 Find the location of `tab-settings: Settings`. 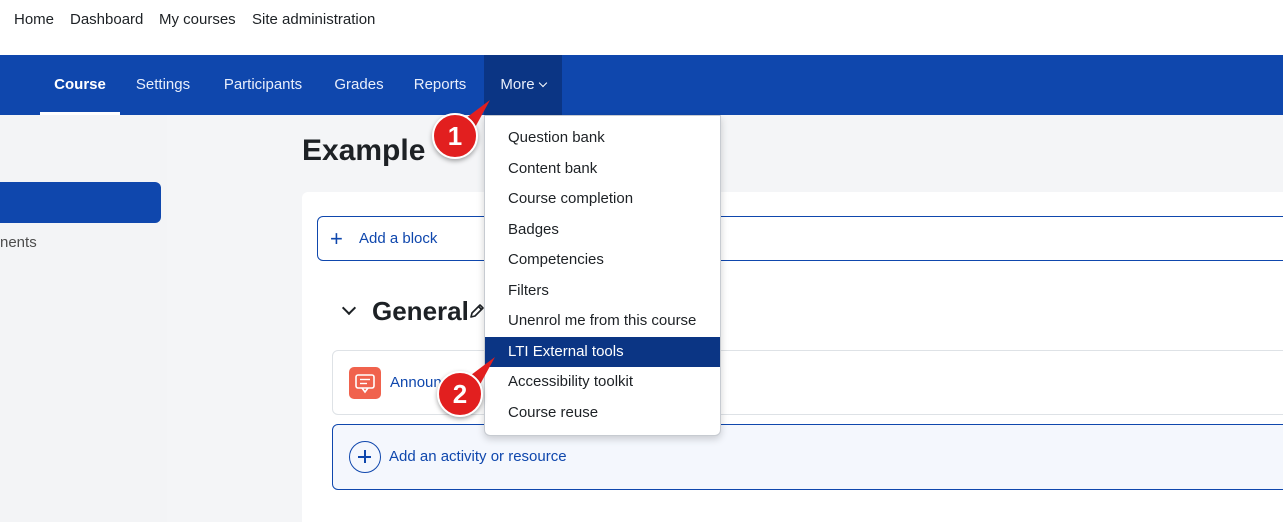

tab-settings: Settings is located at coordinates (163, 85).